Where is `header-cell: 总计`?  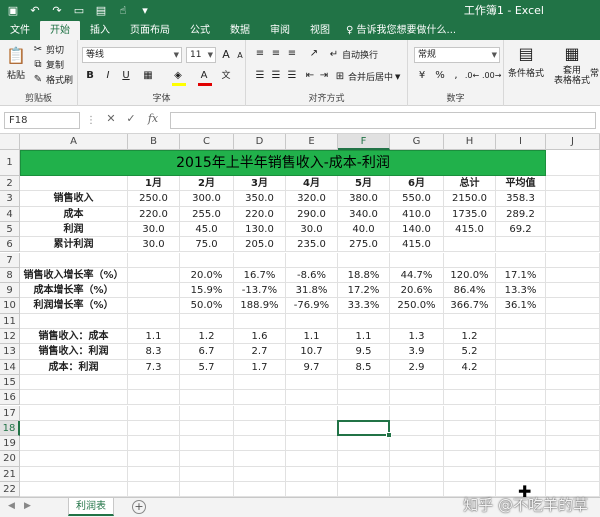
header-cell: 总计 is located at coordinates (470, 184).